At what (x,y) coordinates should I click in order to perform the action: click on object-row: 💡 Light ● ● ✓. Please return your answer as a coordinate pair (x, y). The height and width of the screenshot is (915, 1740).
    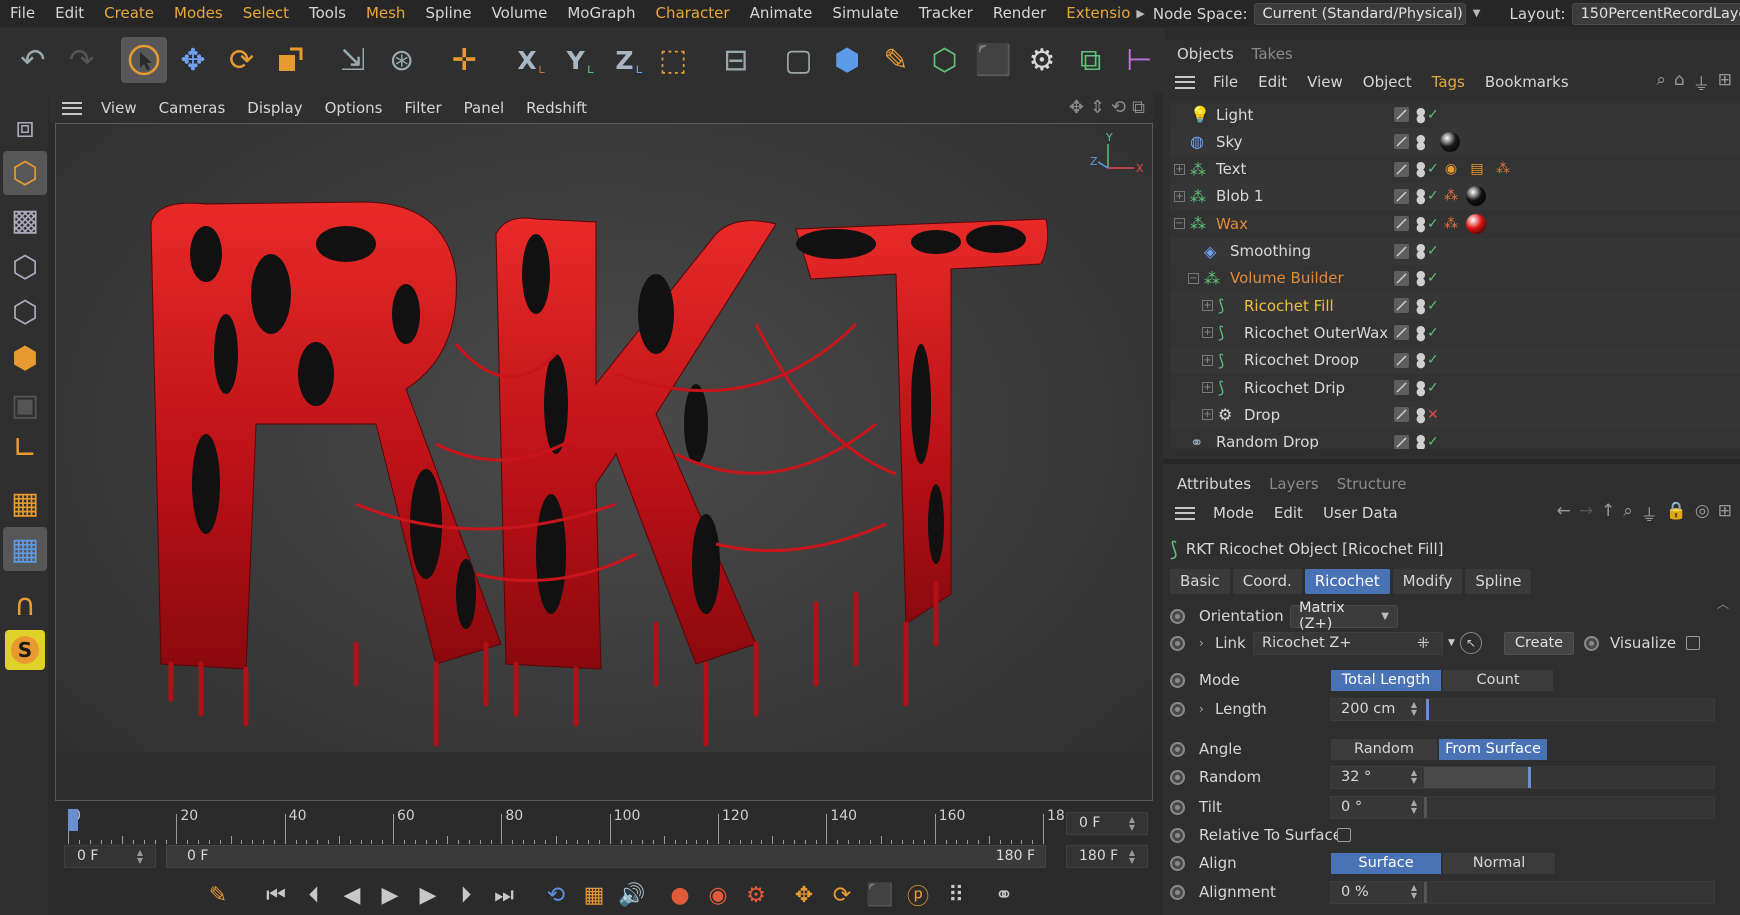
    Looking at the image, I should click on (1455, 114).